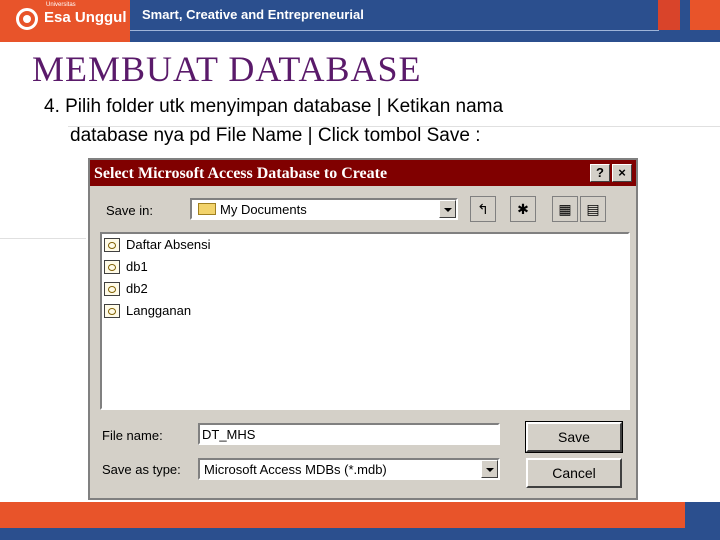 The width and height of the screenshot is (720, 540). What do you see at coordinates (622, 173) in the screenshot?
I see `close-button: ×` at bounding box center [622, 173].